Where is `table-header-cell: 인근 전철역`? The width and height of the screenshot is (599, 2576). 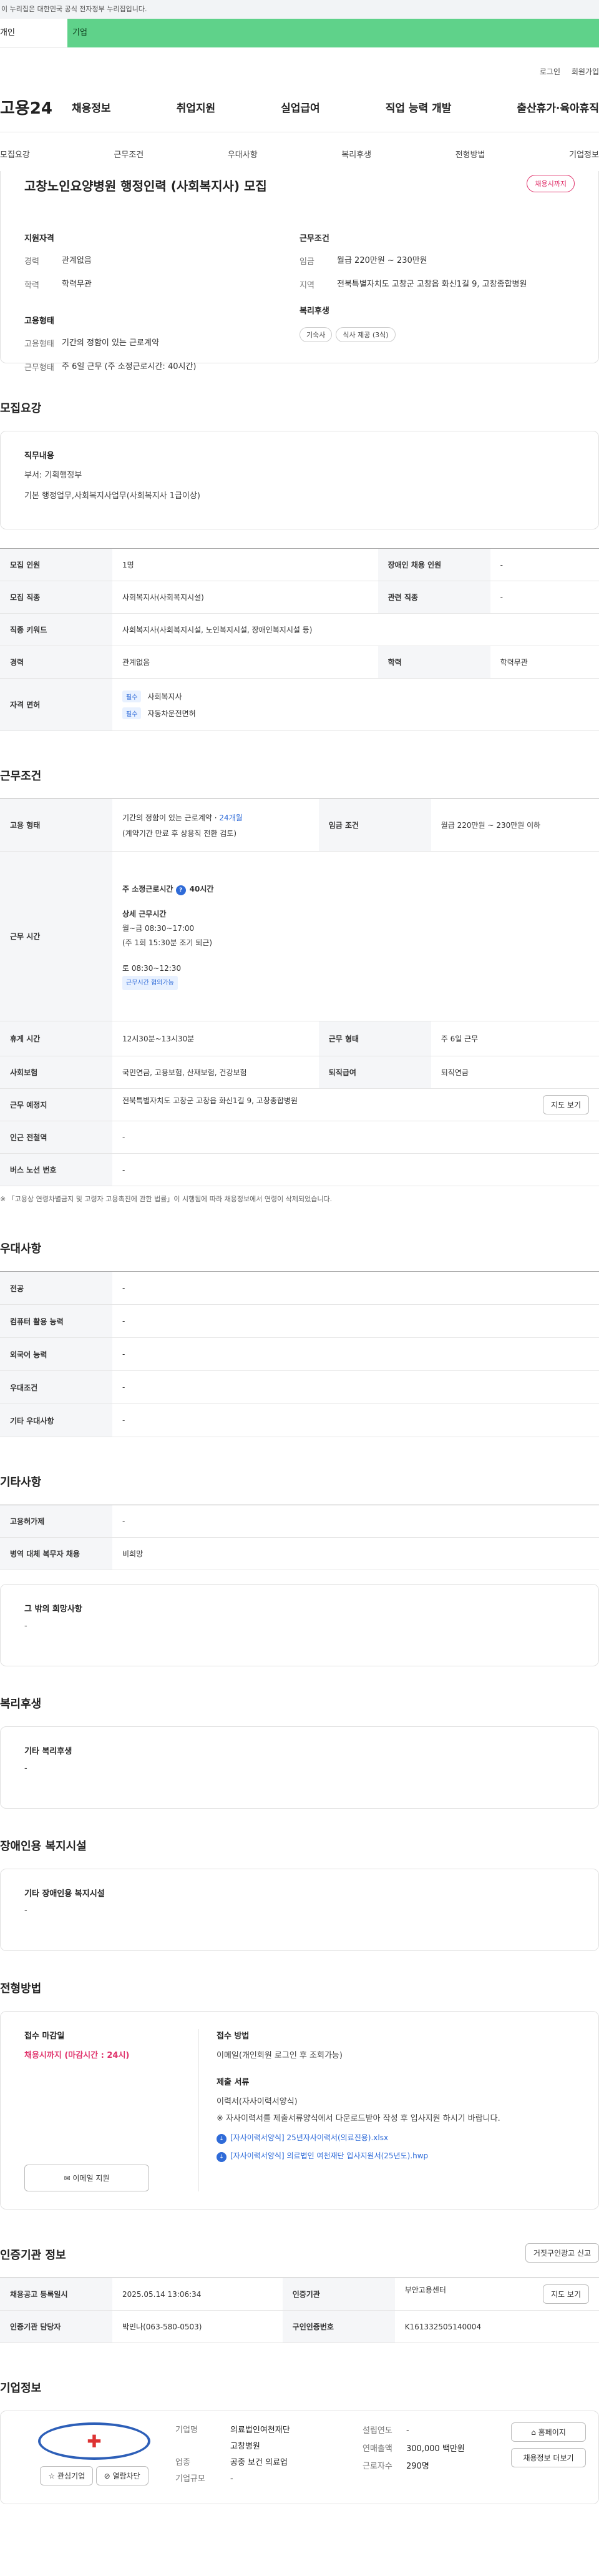
table-header-cell: 인근 전철역 is located at coordinates (56, 1137).